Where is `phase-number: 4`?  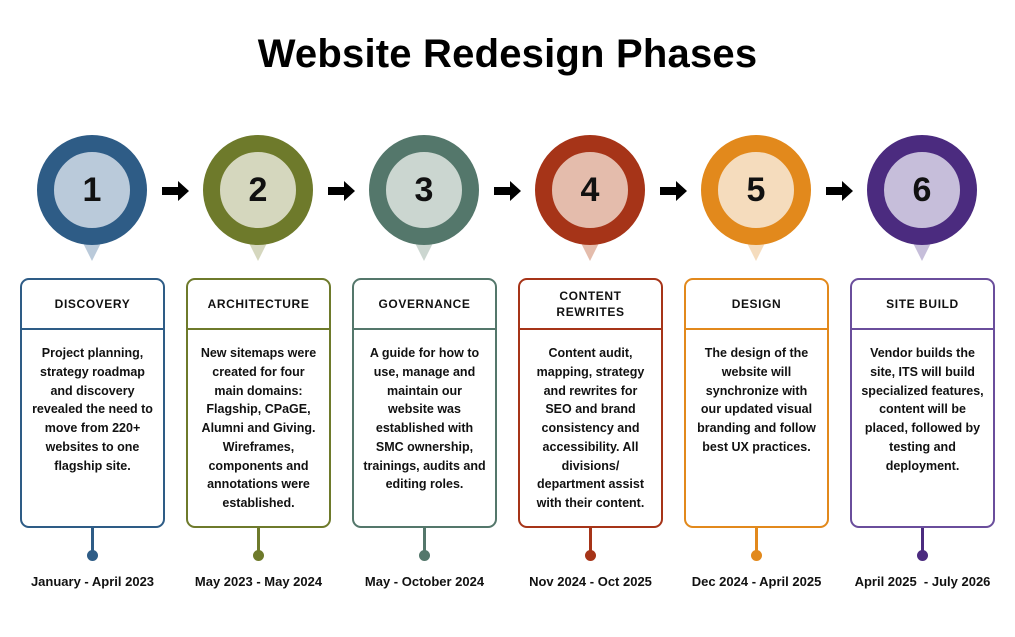 phase-number: 4 is located at coordinates (590, 190).